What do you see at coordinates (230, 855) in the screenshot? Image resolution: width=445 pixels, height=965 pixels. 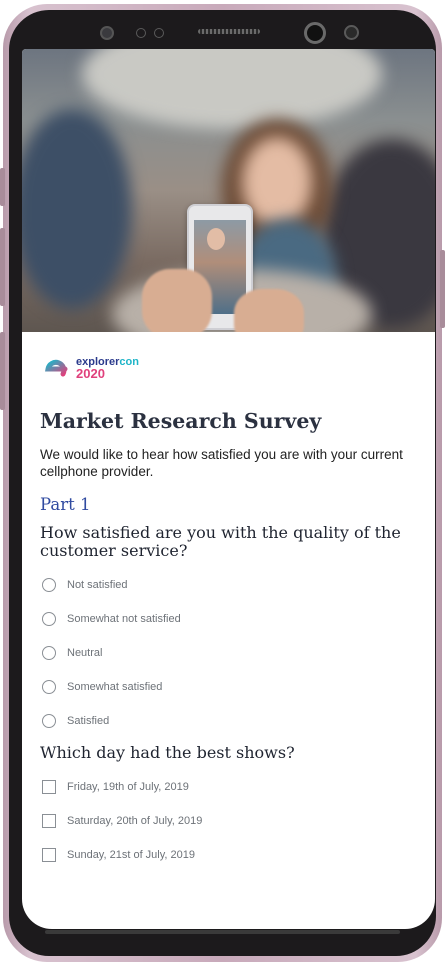 I see `checkbox-option: Sunday, 21st of July, 2019` at bounding box center [230, 855].